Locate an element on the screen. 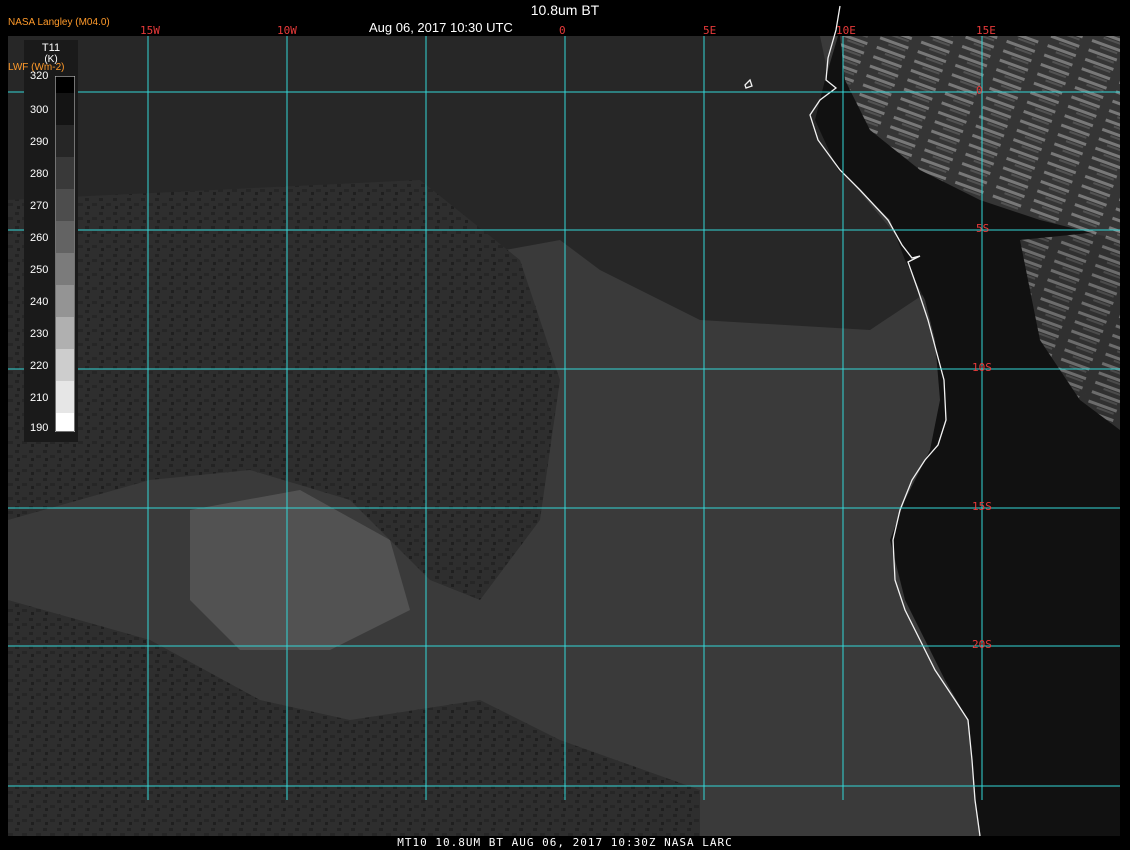 The image size is (1130, 850). legend-tick: 240 is located at coordinates (39, 302).